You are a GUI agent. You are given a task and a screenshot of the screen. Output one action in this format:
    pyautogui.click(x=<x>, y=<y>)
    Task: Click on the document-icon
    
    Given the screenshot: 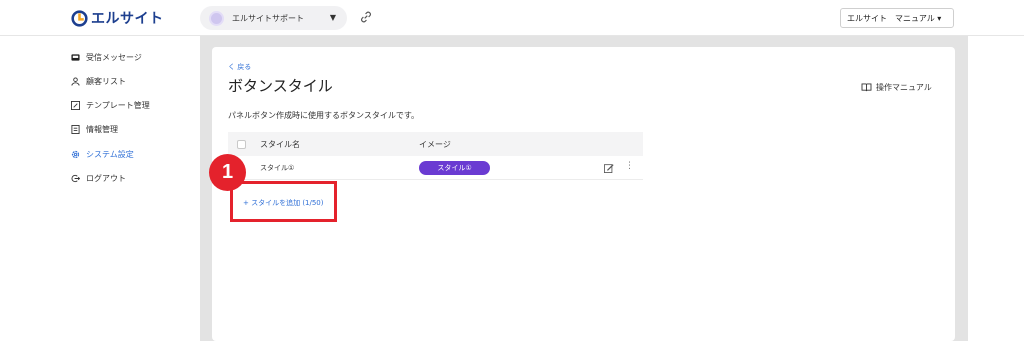 What is the action you would take?
    pyautogui.click(x=75, y=129)
    